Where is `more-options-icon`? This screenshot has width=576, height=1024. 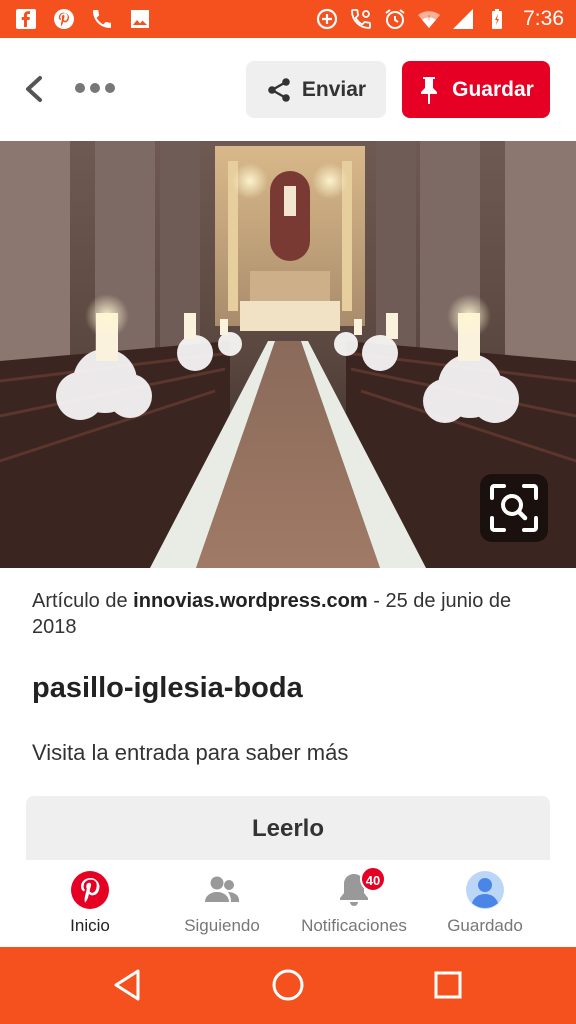 more-options-icon is located at coordinates (95, 88).